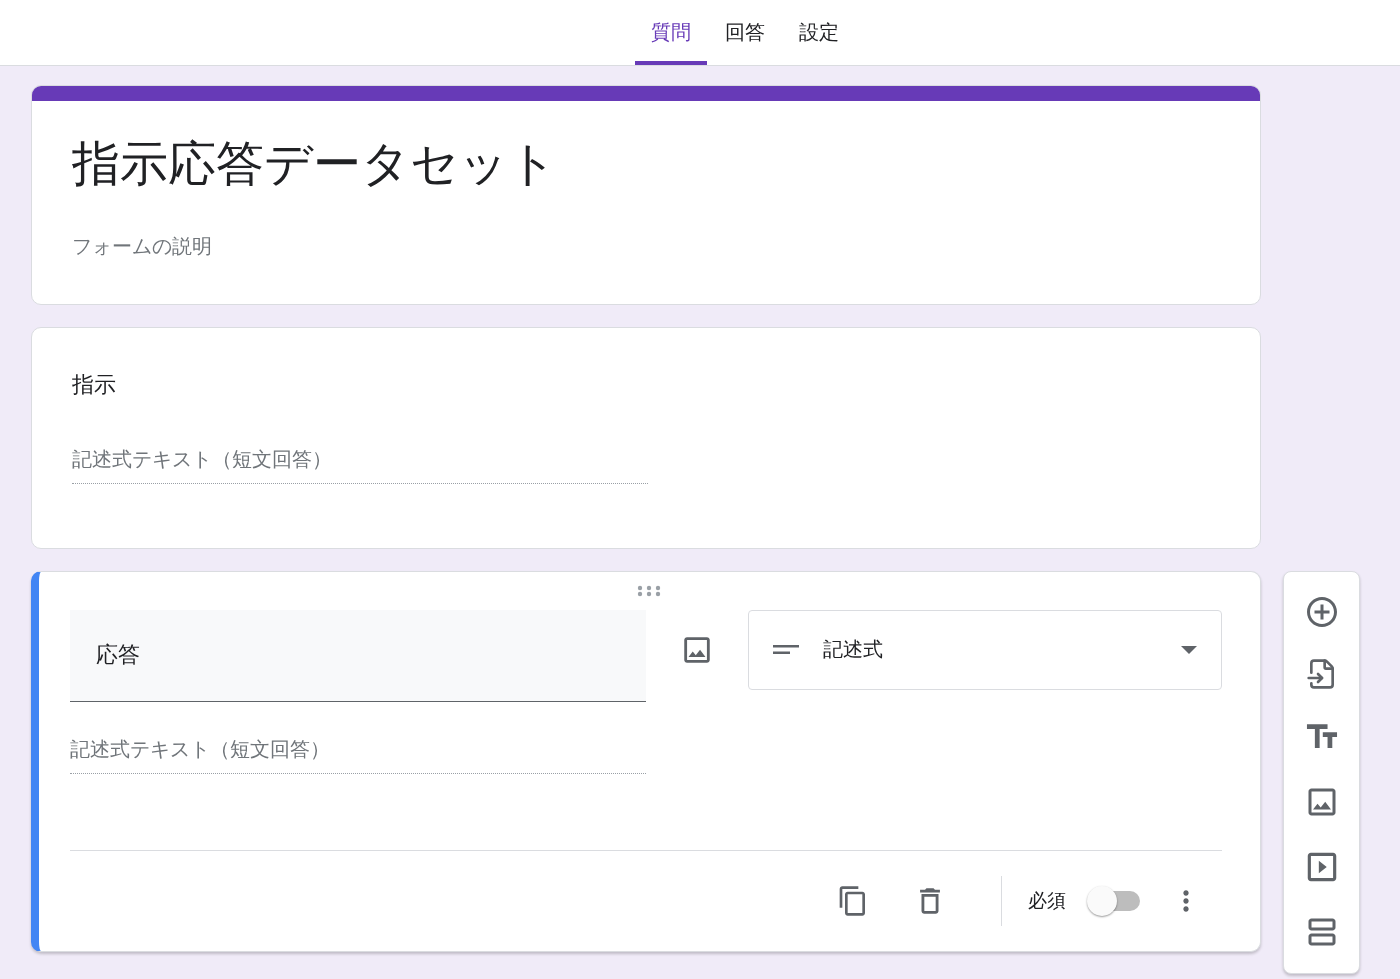 This screenshot has height=979, width=1400. I want to click on drag-handle-icon, so click(649, 590).